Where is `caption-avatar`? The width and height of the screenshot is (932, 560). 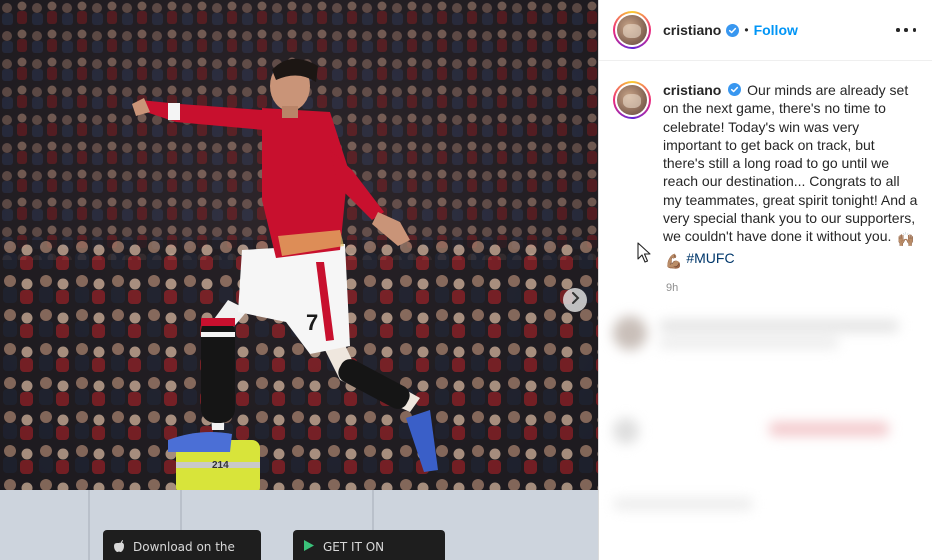 caption-avatar is located at coordinates (632, 100).